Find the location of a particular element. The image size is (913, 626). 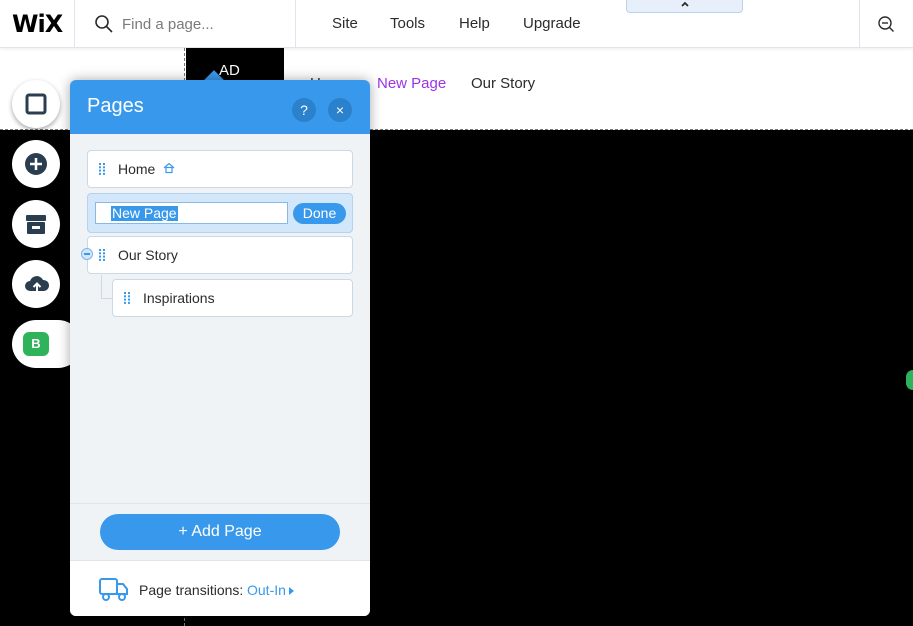

menu-tools: Tools is located at coordinates (407, 23).